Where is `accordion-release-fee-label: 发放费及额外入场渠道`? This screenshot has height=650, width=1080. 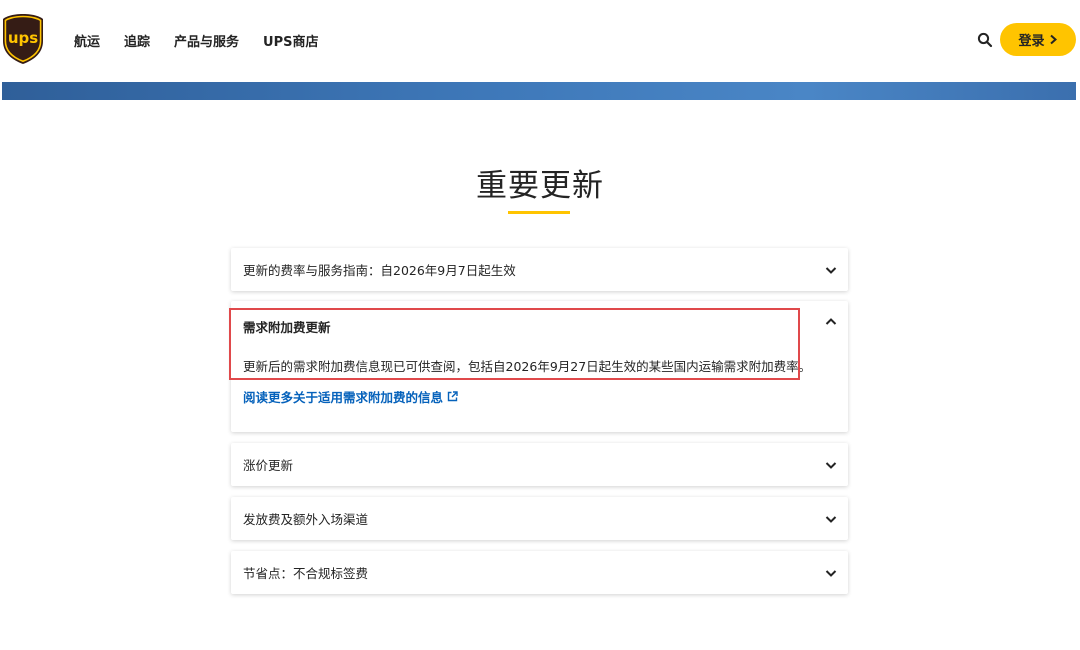 accordion-release-fee-label: 发放费及额外入场渠道 is located at coordinates (306, 519).